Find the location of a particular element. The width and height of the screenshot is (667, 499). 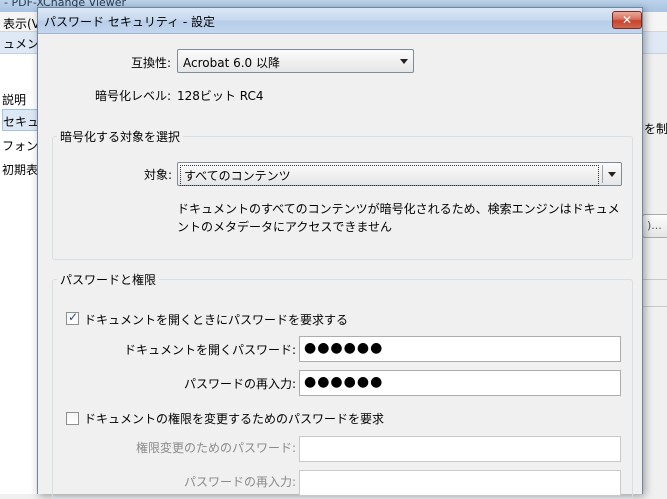

dialog-titlebar: パスワード セキュリティ - 設定 ✕ is located at coordinates (340, 21).